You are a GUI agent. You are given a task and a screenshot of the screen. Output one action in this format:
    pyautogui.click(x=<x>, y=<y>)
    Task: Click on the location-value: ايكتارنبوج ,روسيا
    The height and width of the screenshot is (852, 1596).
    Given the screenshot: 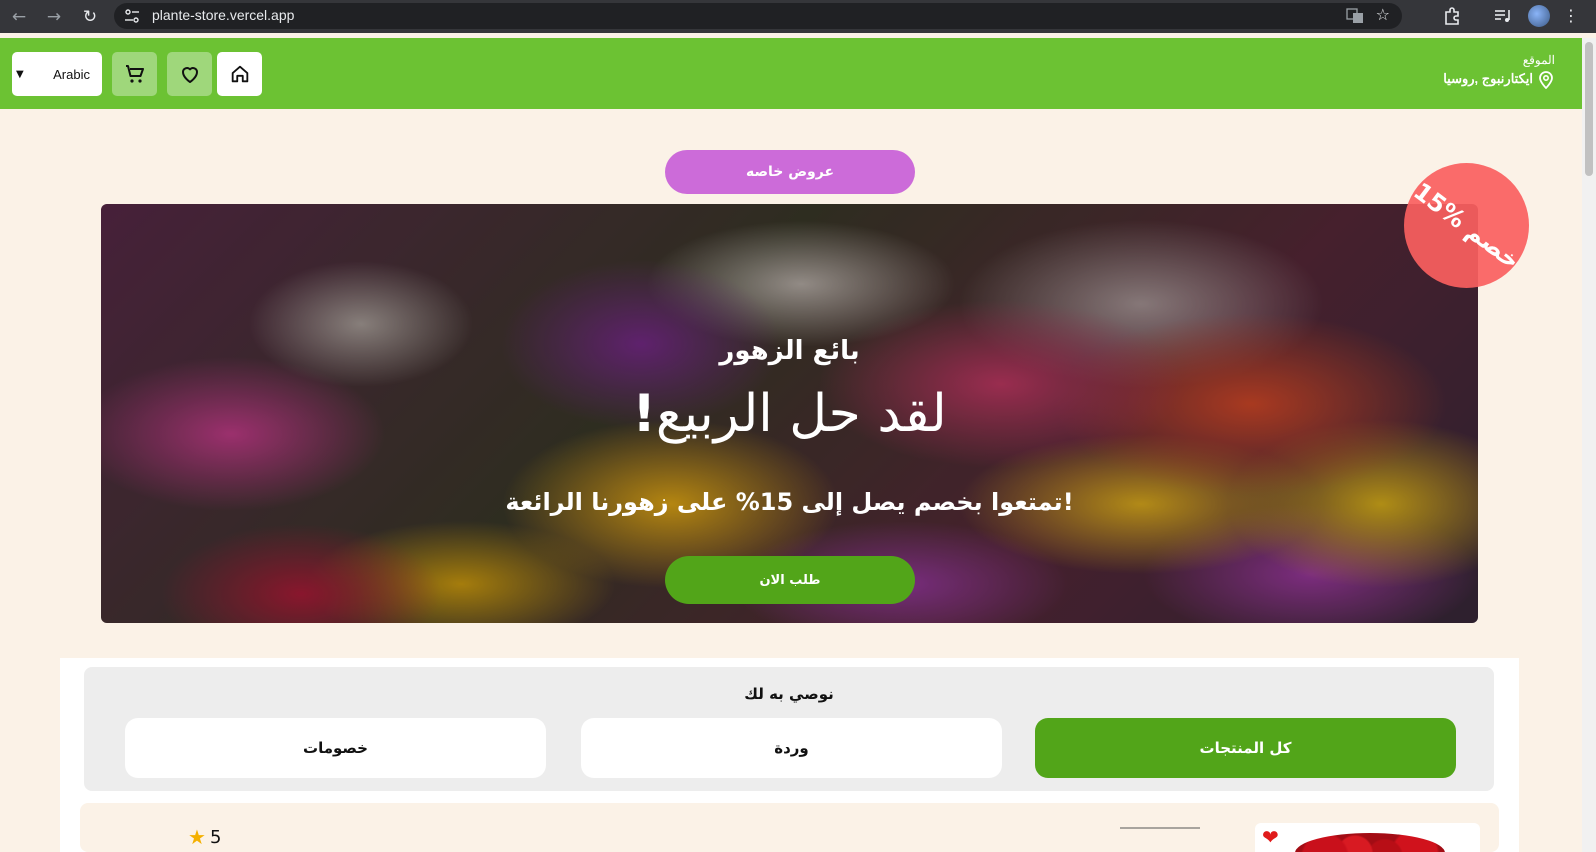 What is the action you would take?
    pyautogui.click(x=1488, y=78)
    